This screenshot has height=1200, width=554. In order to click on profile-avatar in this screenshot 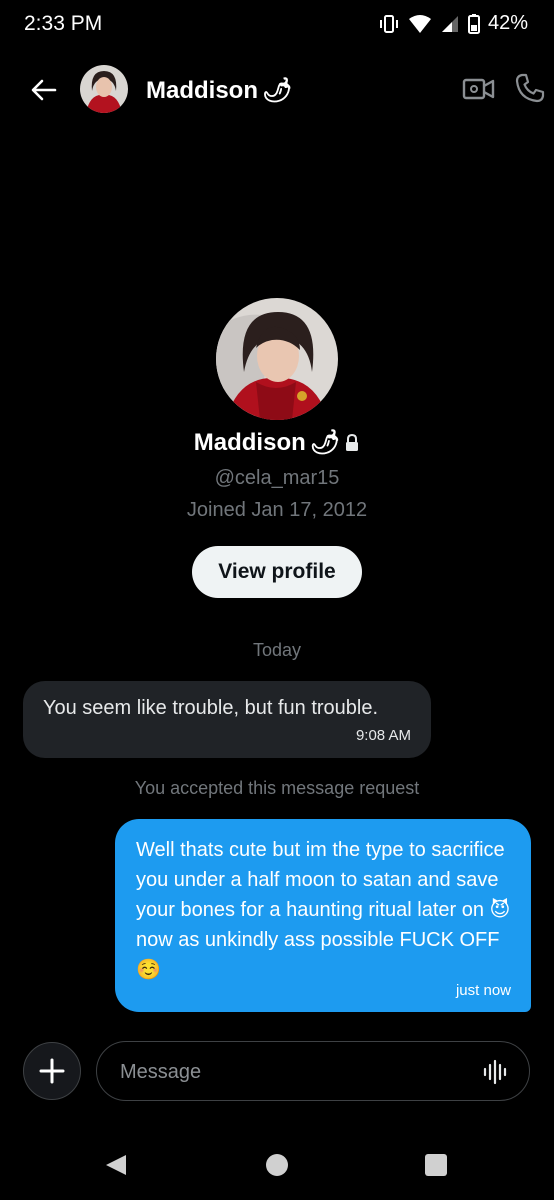, I will do `click(277, 359)`.